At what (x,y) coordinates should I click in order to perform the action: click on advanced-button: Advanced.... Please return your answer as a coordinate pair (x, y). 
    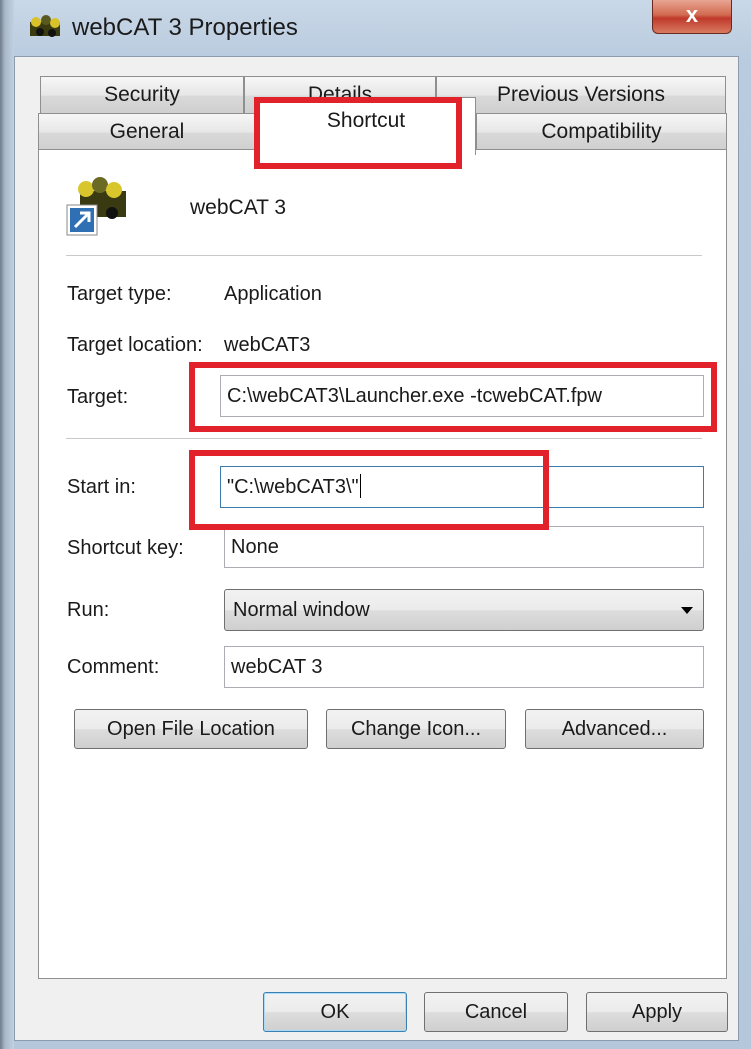
    Looking at the image, I should click on (614, 729).